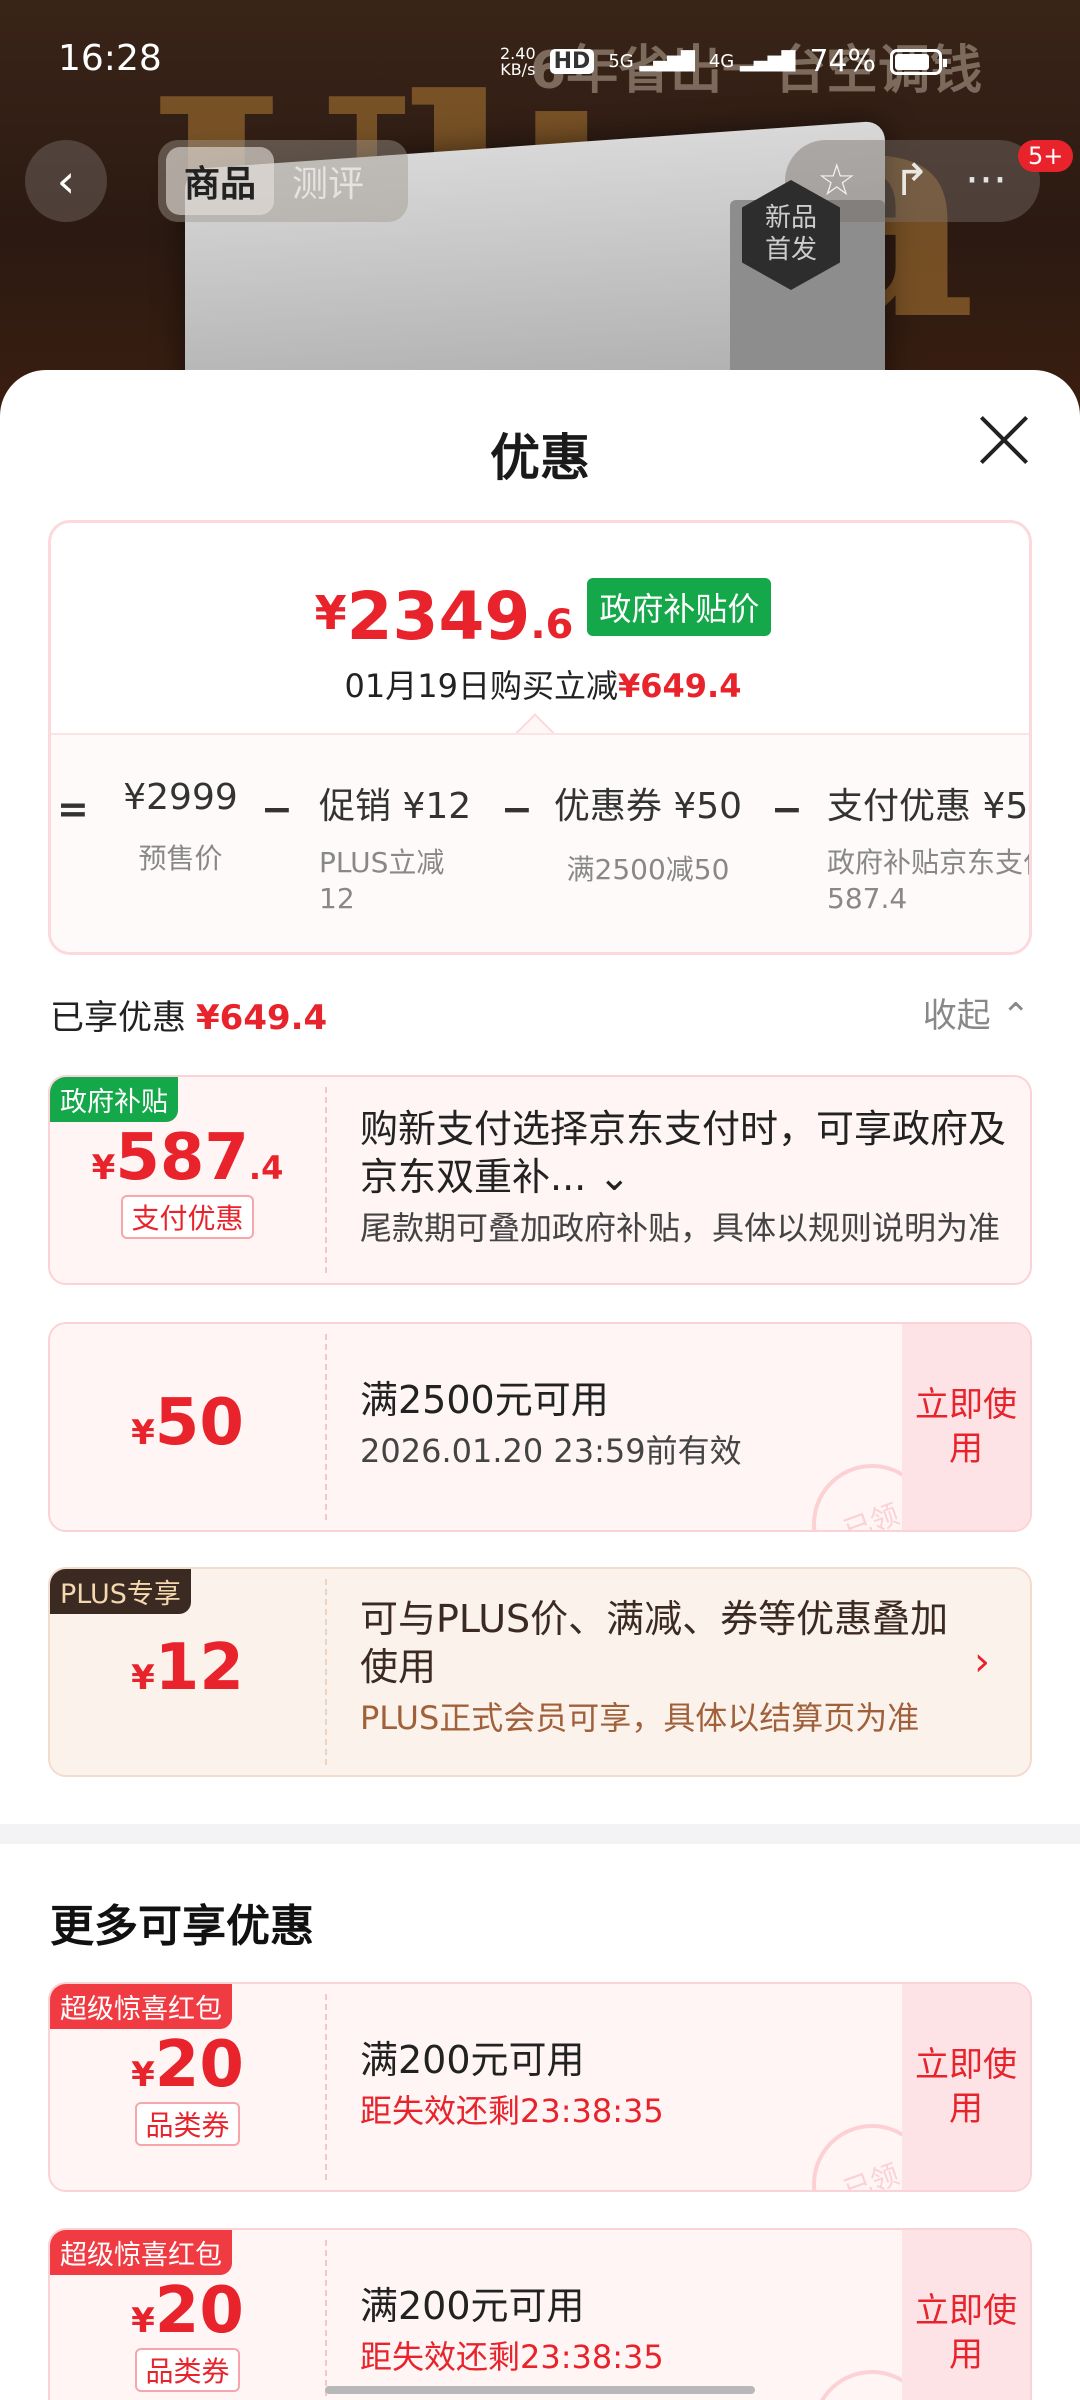 This screenshot has width=1080, height=2400. I want to click on sheet-title: 优惠, so click(540, 458).